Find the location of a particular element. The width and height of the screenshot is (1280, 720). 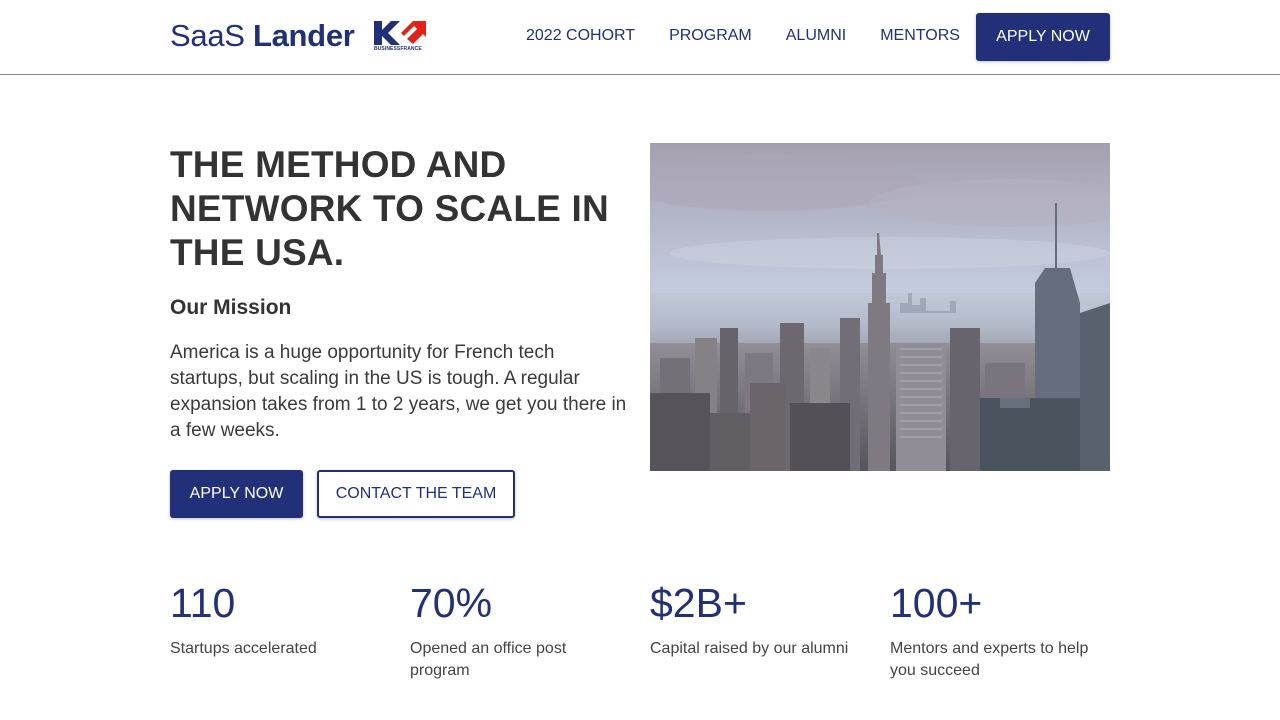

business-france-icon is located at coordinates (400, 32).